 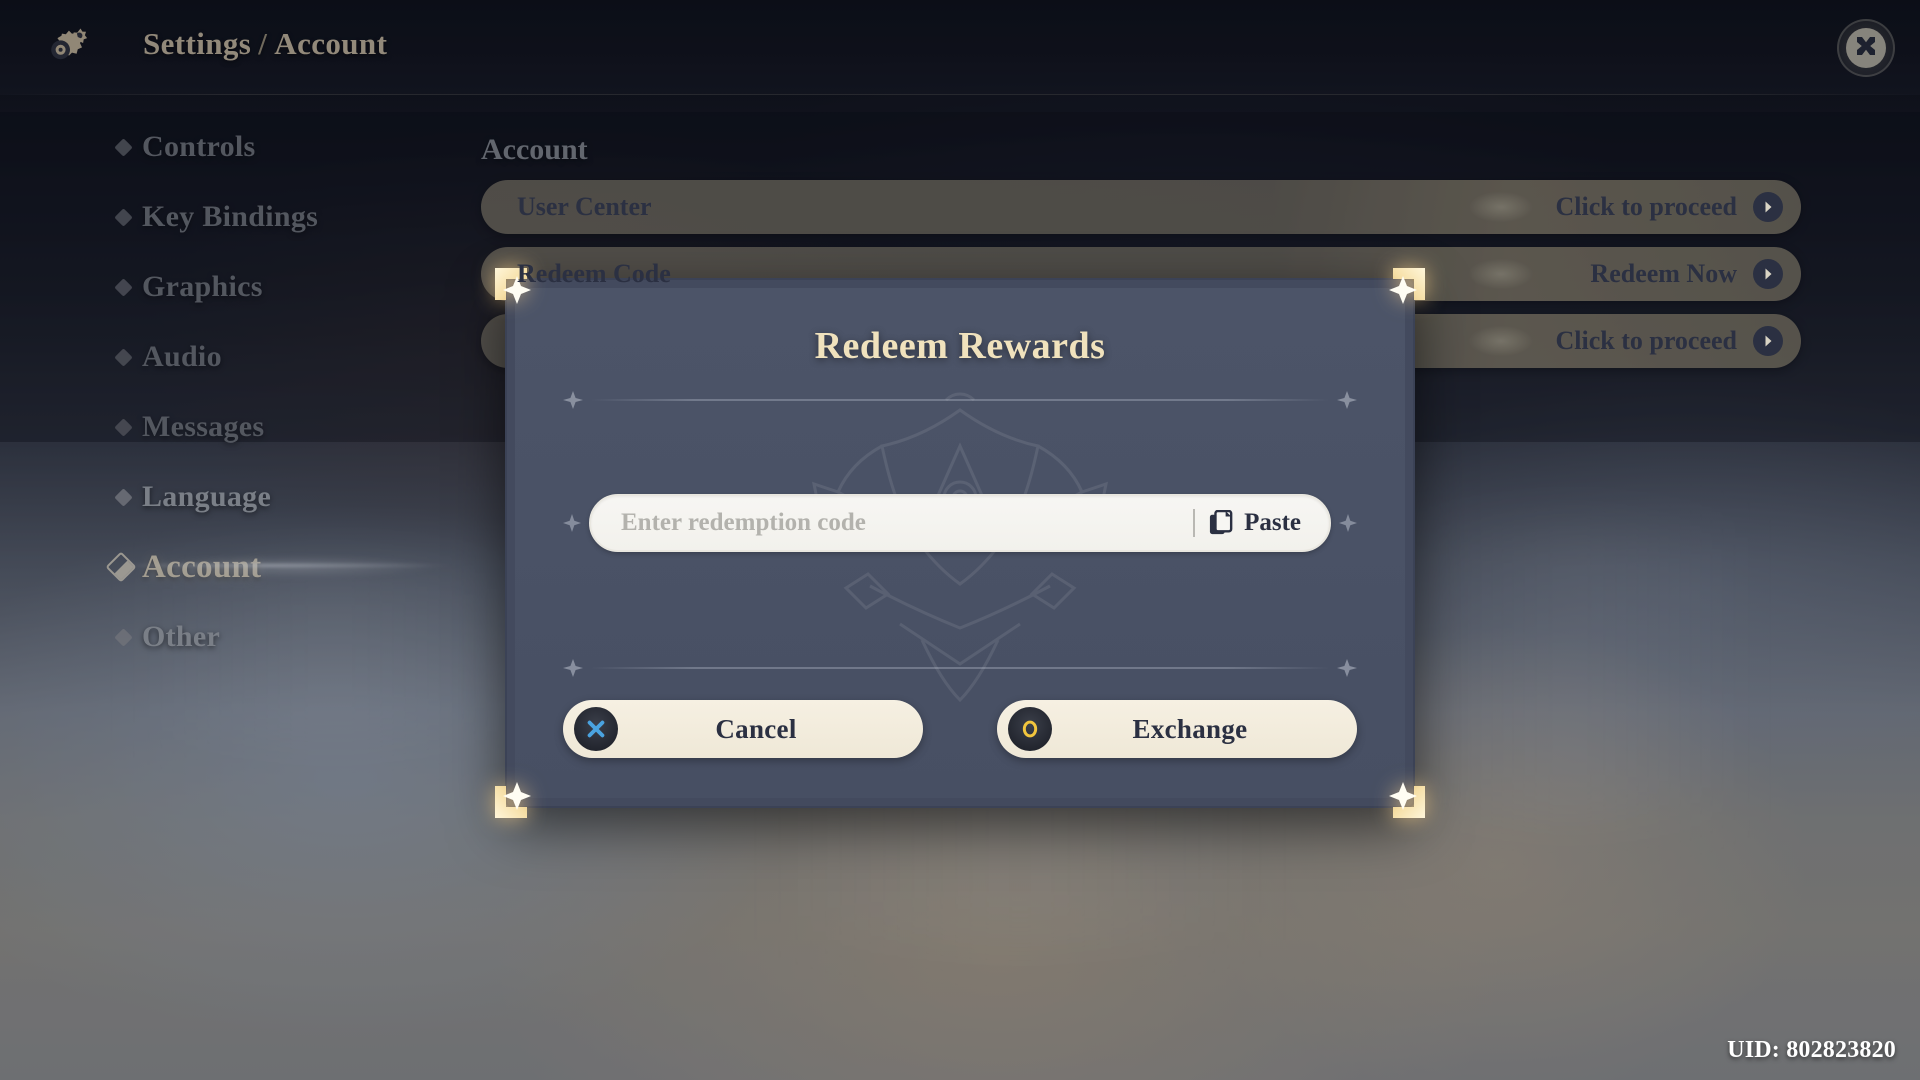 I want to click on dialog-divider-top, so click(x=960, y=400).